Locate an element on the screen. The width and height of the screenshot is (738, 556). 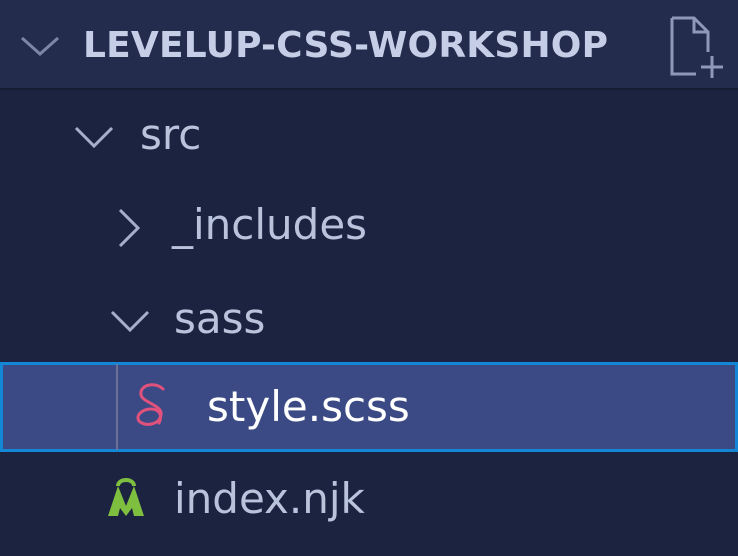
indent-guide is located at coordinates (117, 407).